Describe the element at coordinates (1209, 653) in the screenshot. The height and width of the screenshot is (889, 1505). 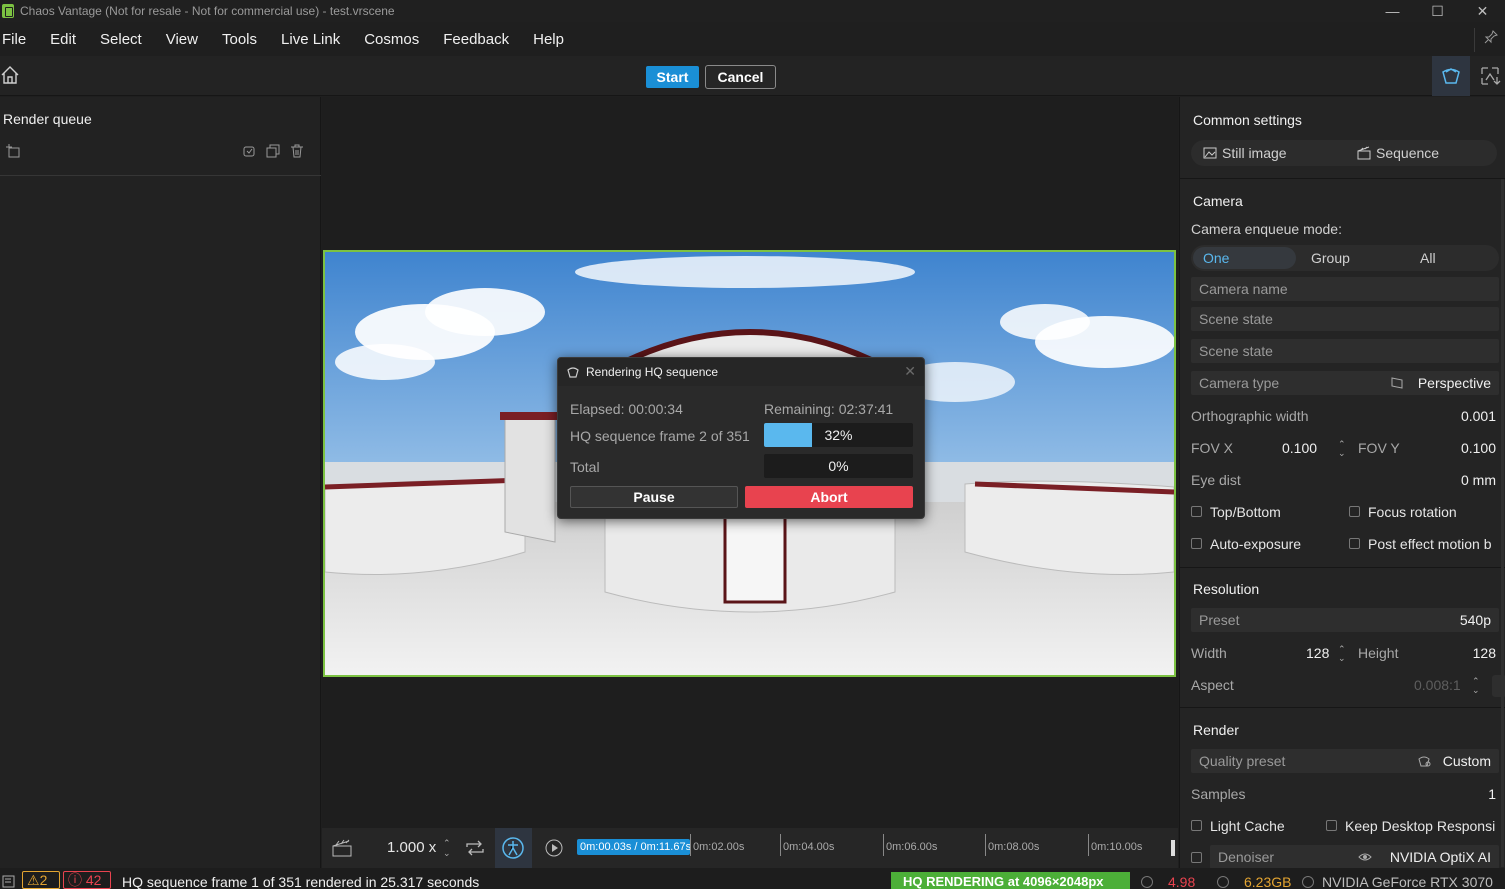
I see `width-label: Width` at that location.